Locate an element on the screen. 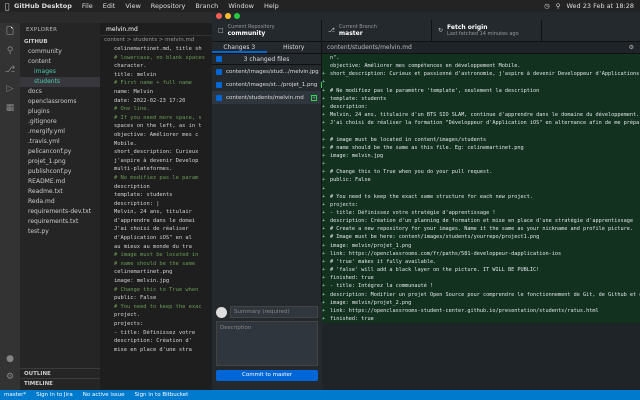  menu-item: View is located at coordinates (132, 6).